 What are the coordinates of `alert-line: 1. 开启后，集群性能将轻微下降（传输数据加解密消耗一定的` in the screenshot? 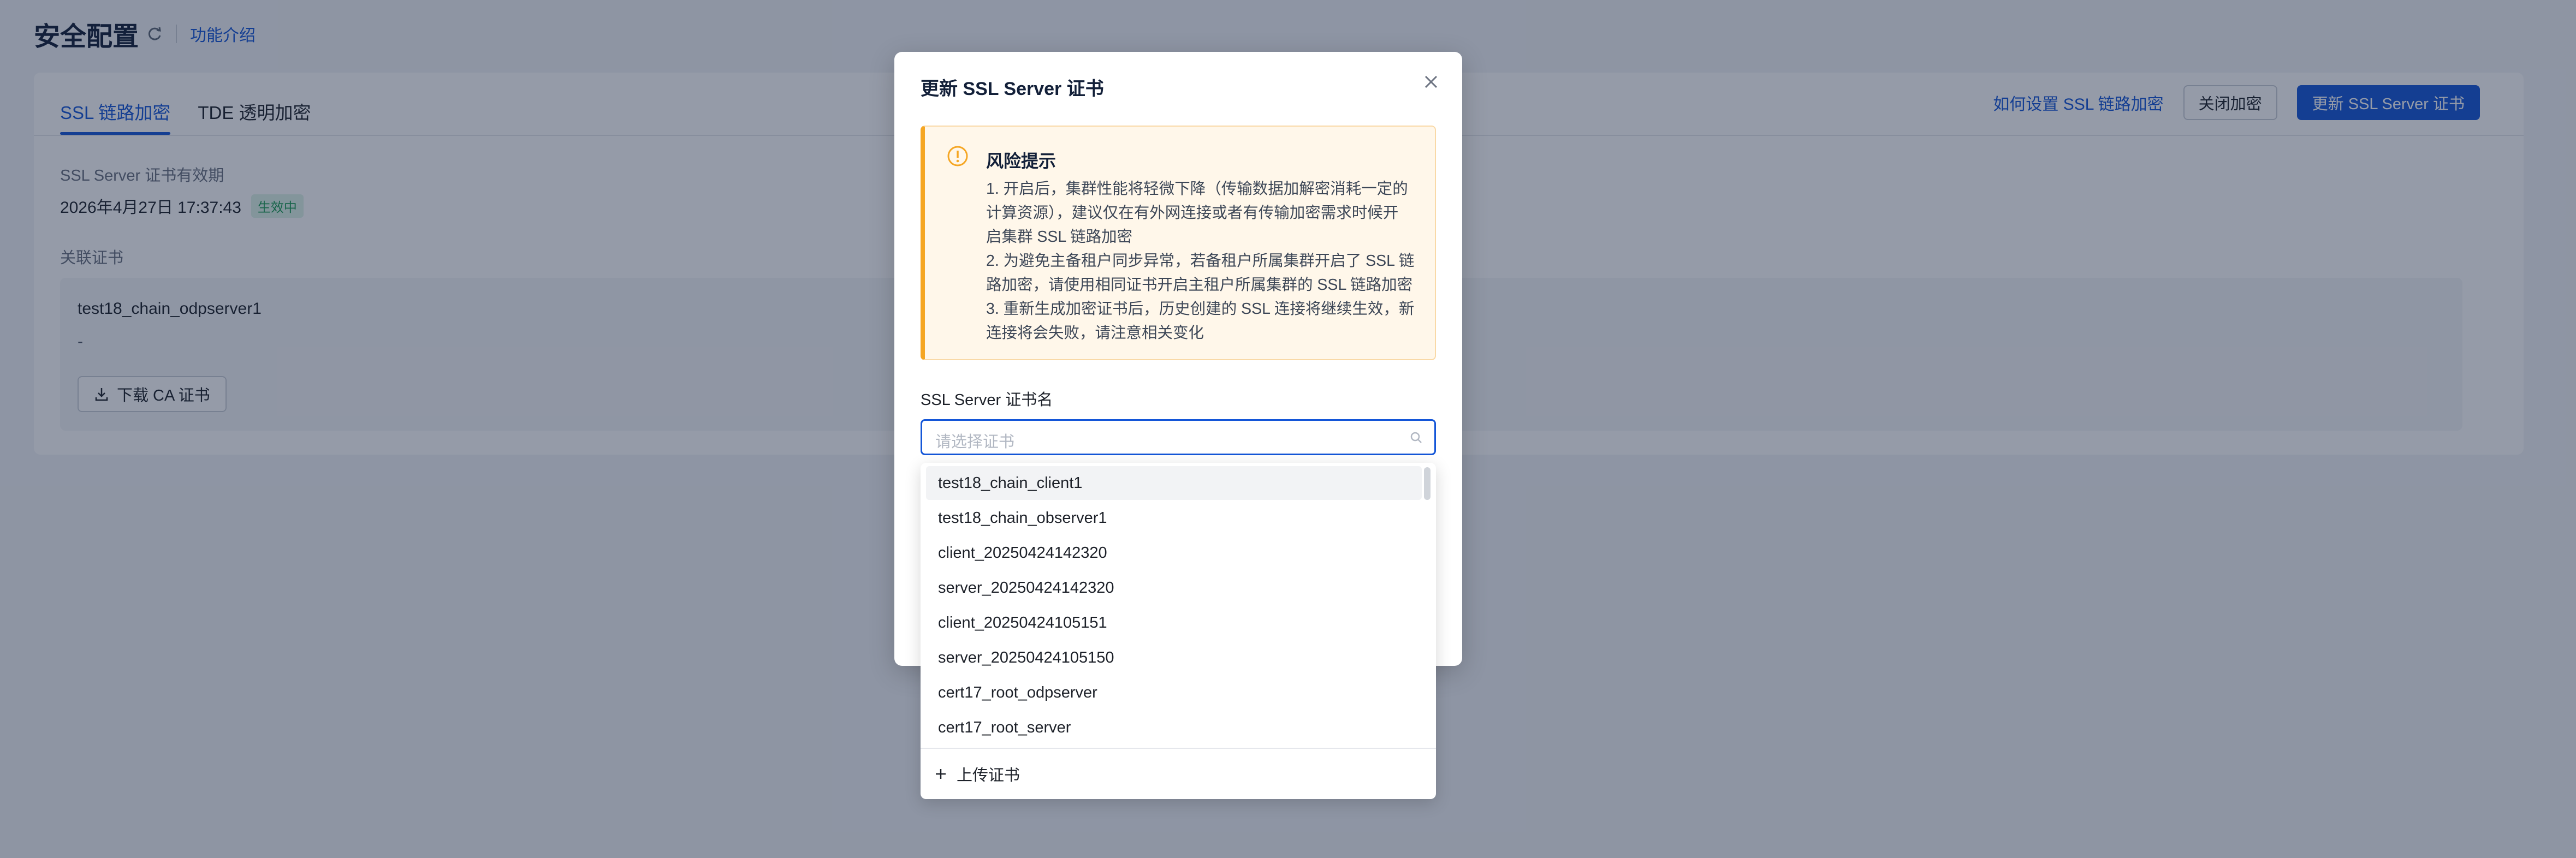 It's located at (1197, 189).